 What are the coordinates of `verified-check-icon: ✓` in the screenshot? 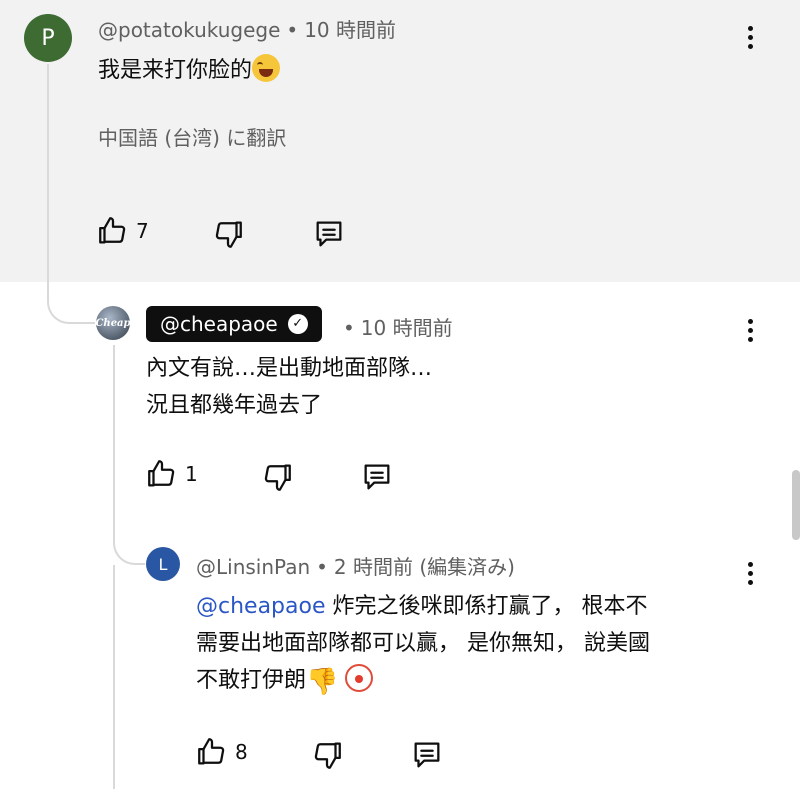 It's located at (297, 324).